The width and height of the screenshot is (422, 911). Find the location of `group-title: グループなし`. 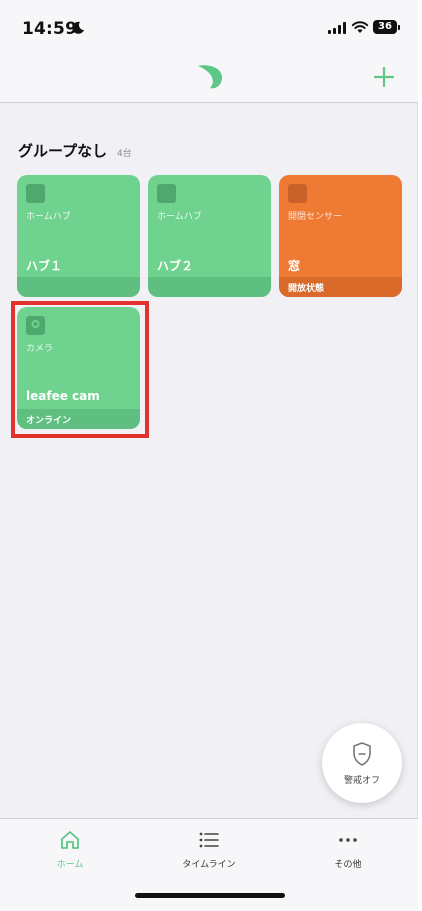

group-title: グループなし is located at coordinates (63, 151).